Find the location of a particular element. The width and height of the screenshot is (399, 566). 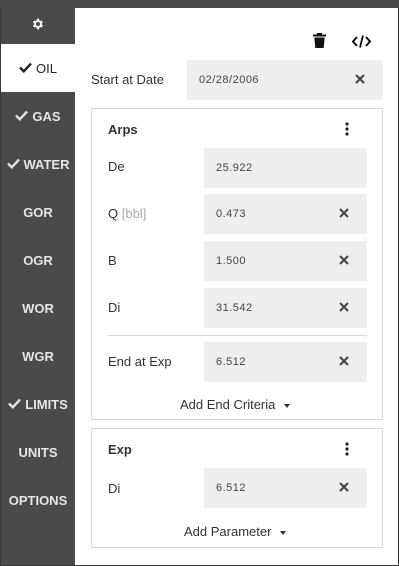

start-date-field: 02/28/2006 is located at coordinates (285, 80).